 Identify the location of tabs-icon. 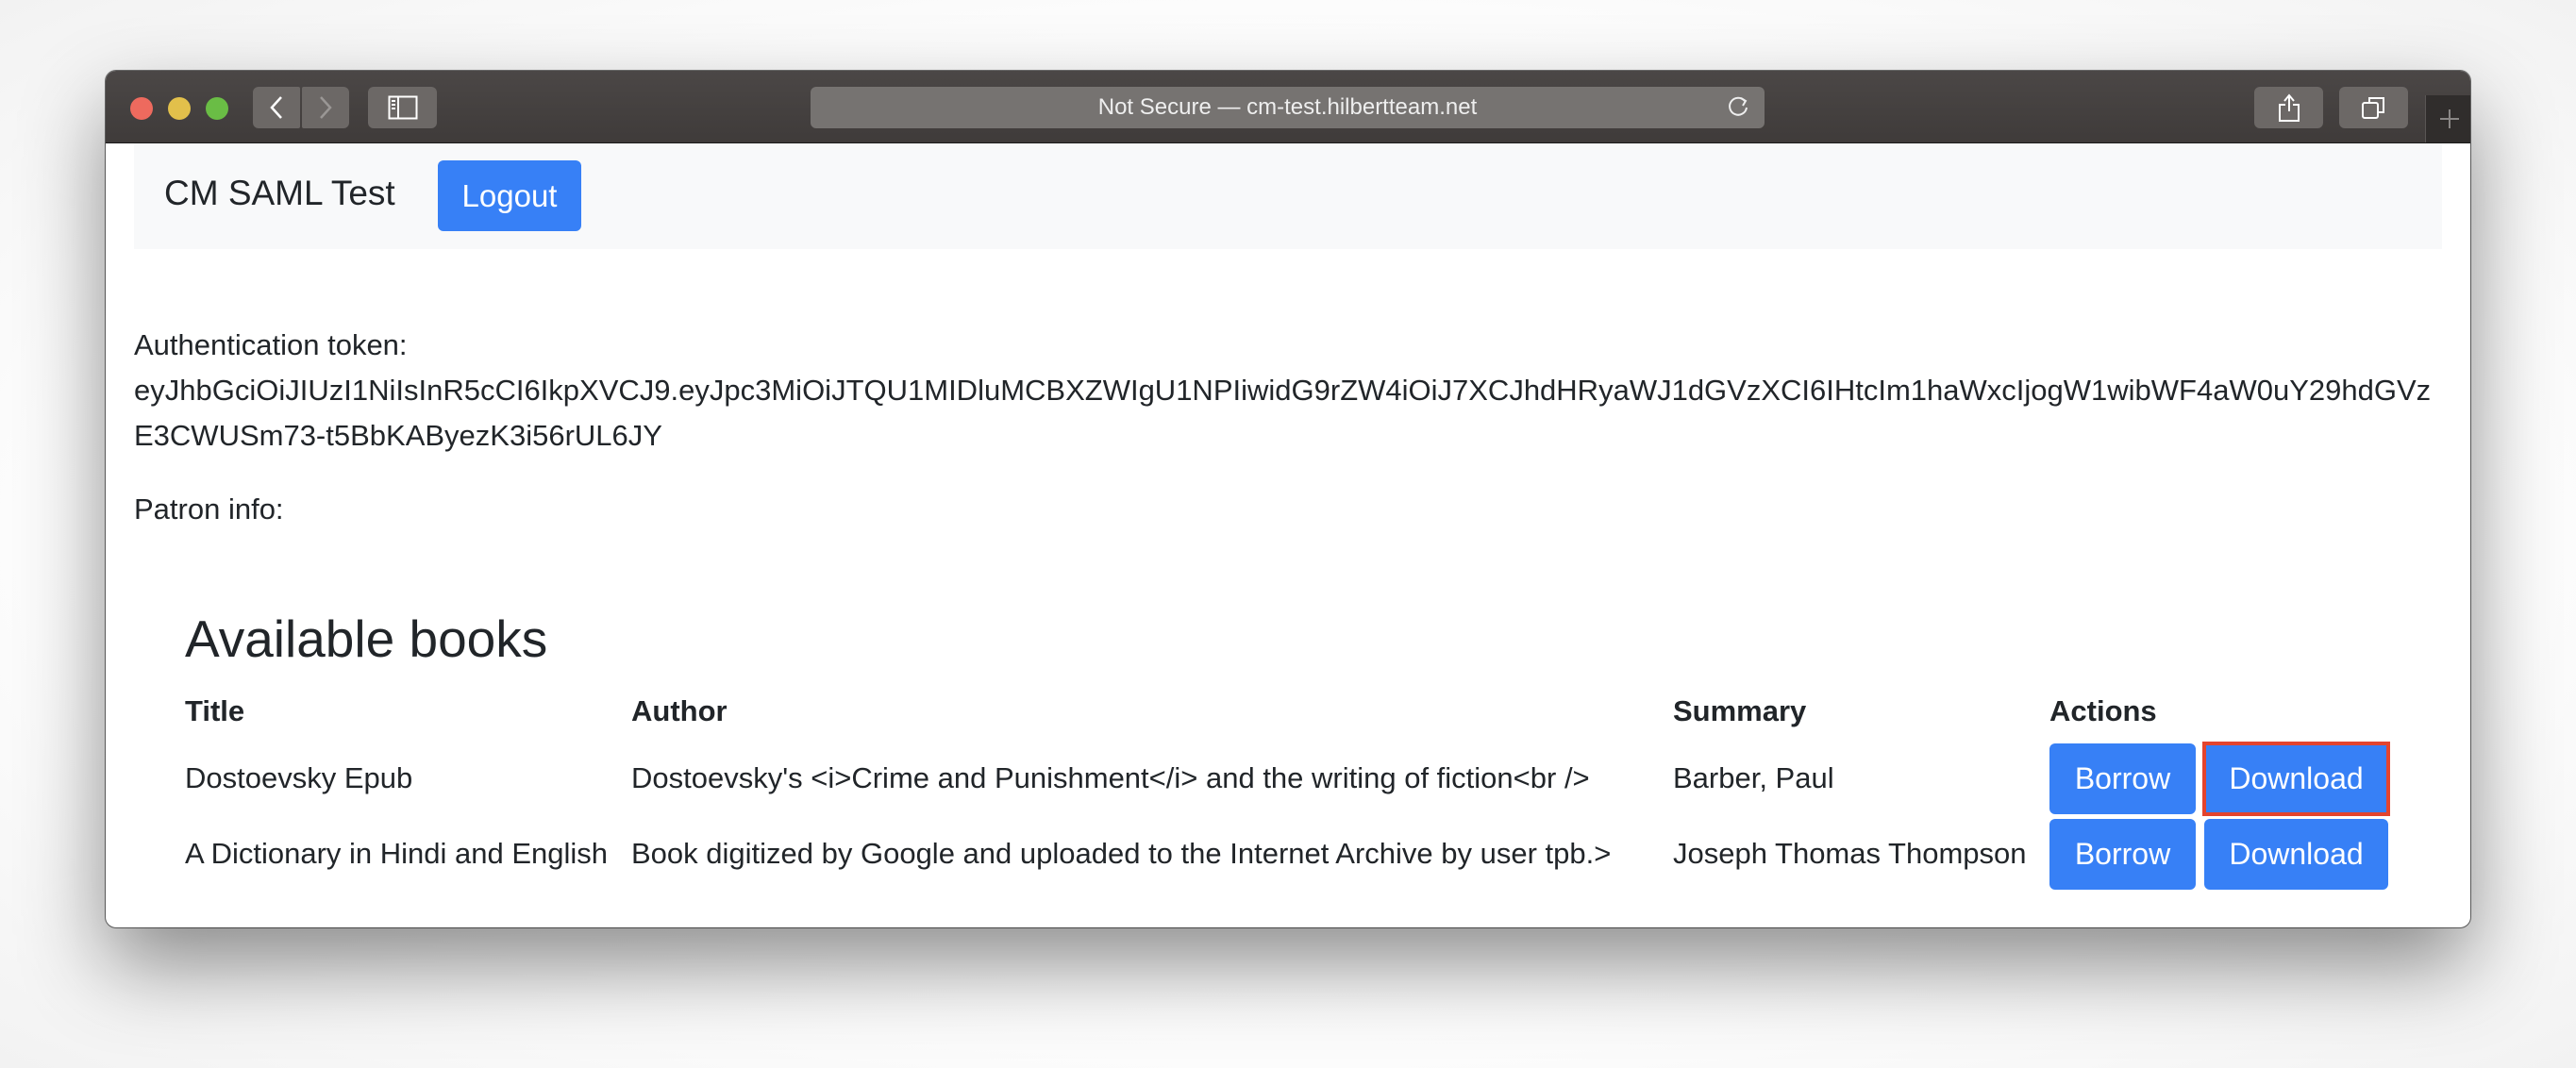
(2372, 108).